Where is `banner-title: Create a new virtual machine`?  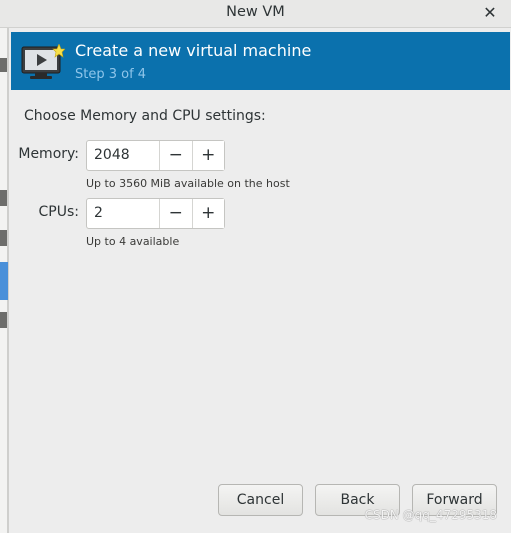 banner-title: Create a new virtual machine is located at coordinates (193, 50).